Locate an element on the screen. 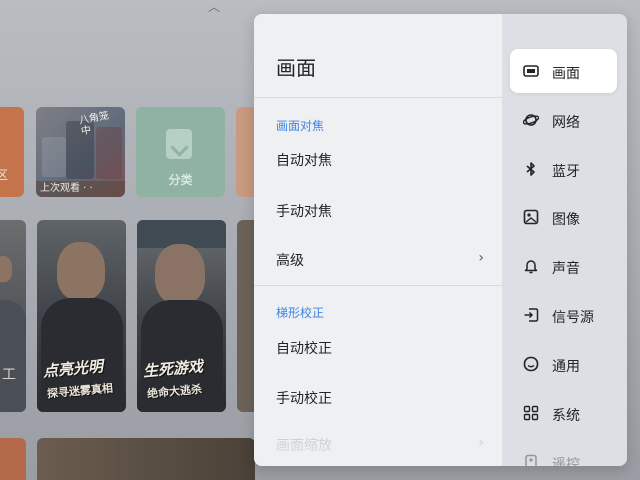 This screenshot has height=480, width=640. menu-item-auto-correction: 自动校正 is located at coordinates (378, 347).